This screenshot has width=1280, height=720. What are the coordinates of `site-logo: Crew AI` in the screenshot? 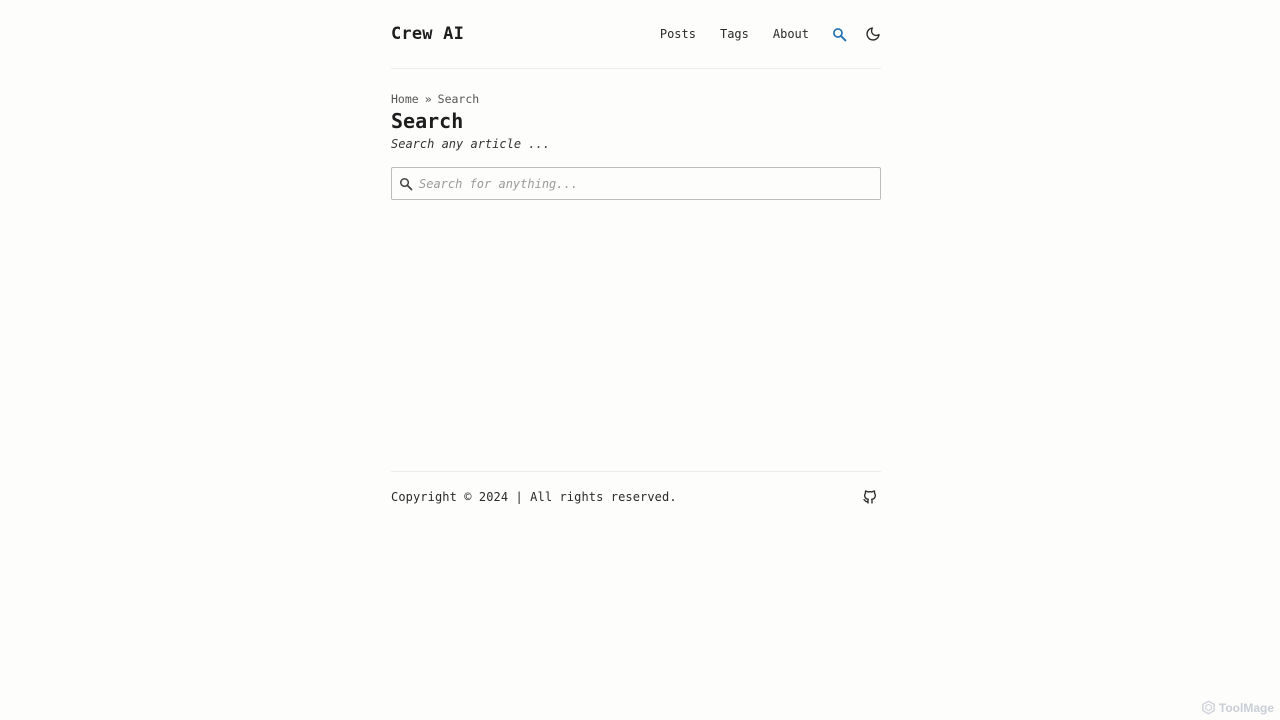 It's located at (427, 34).